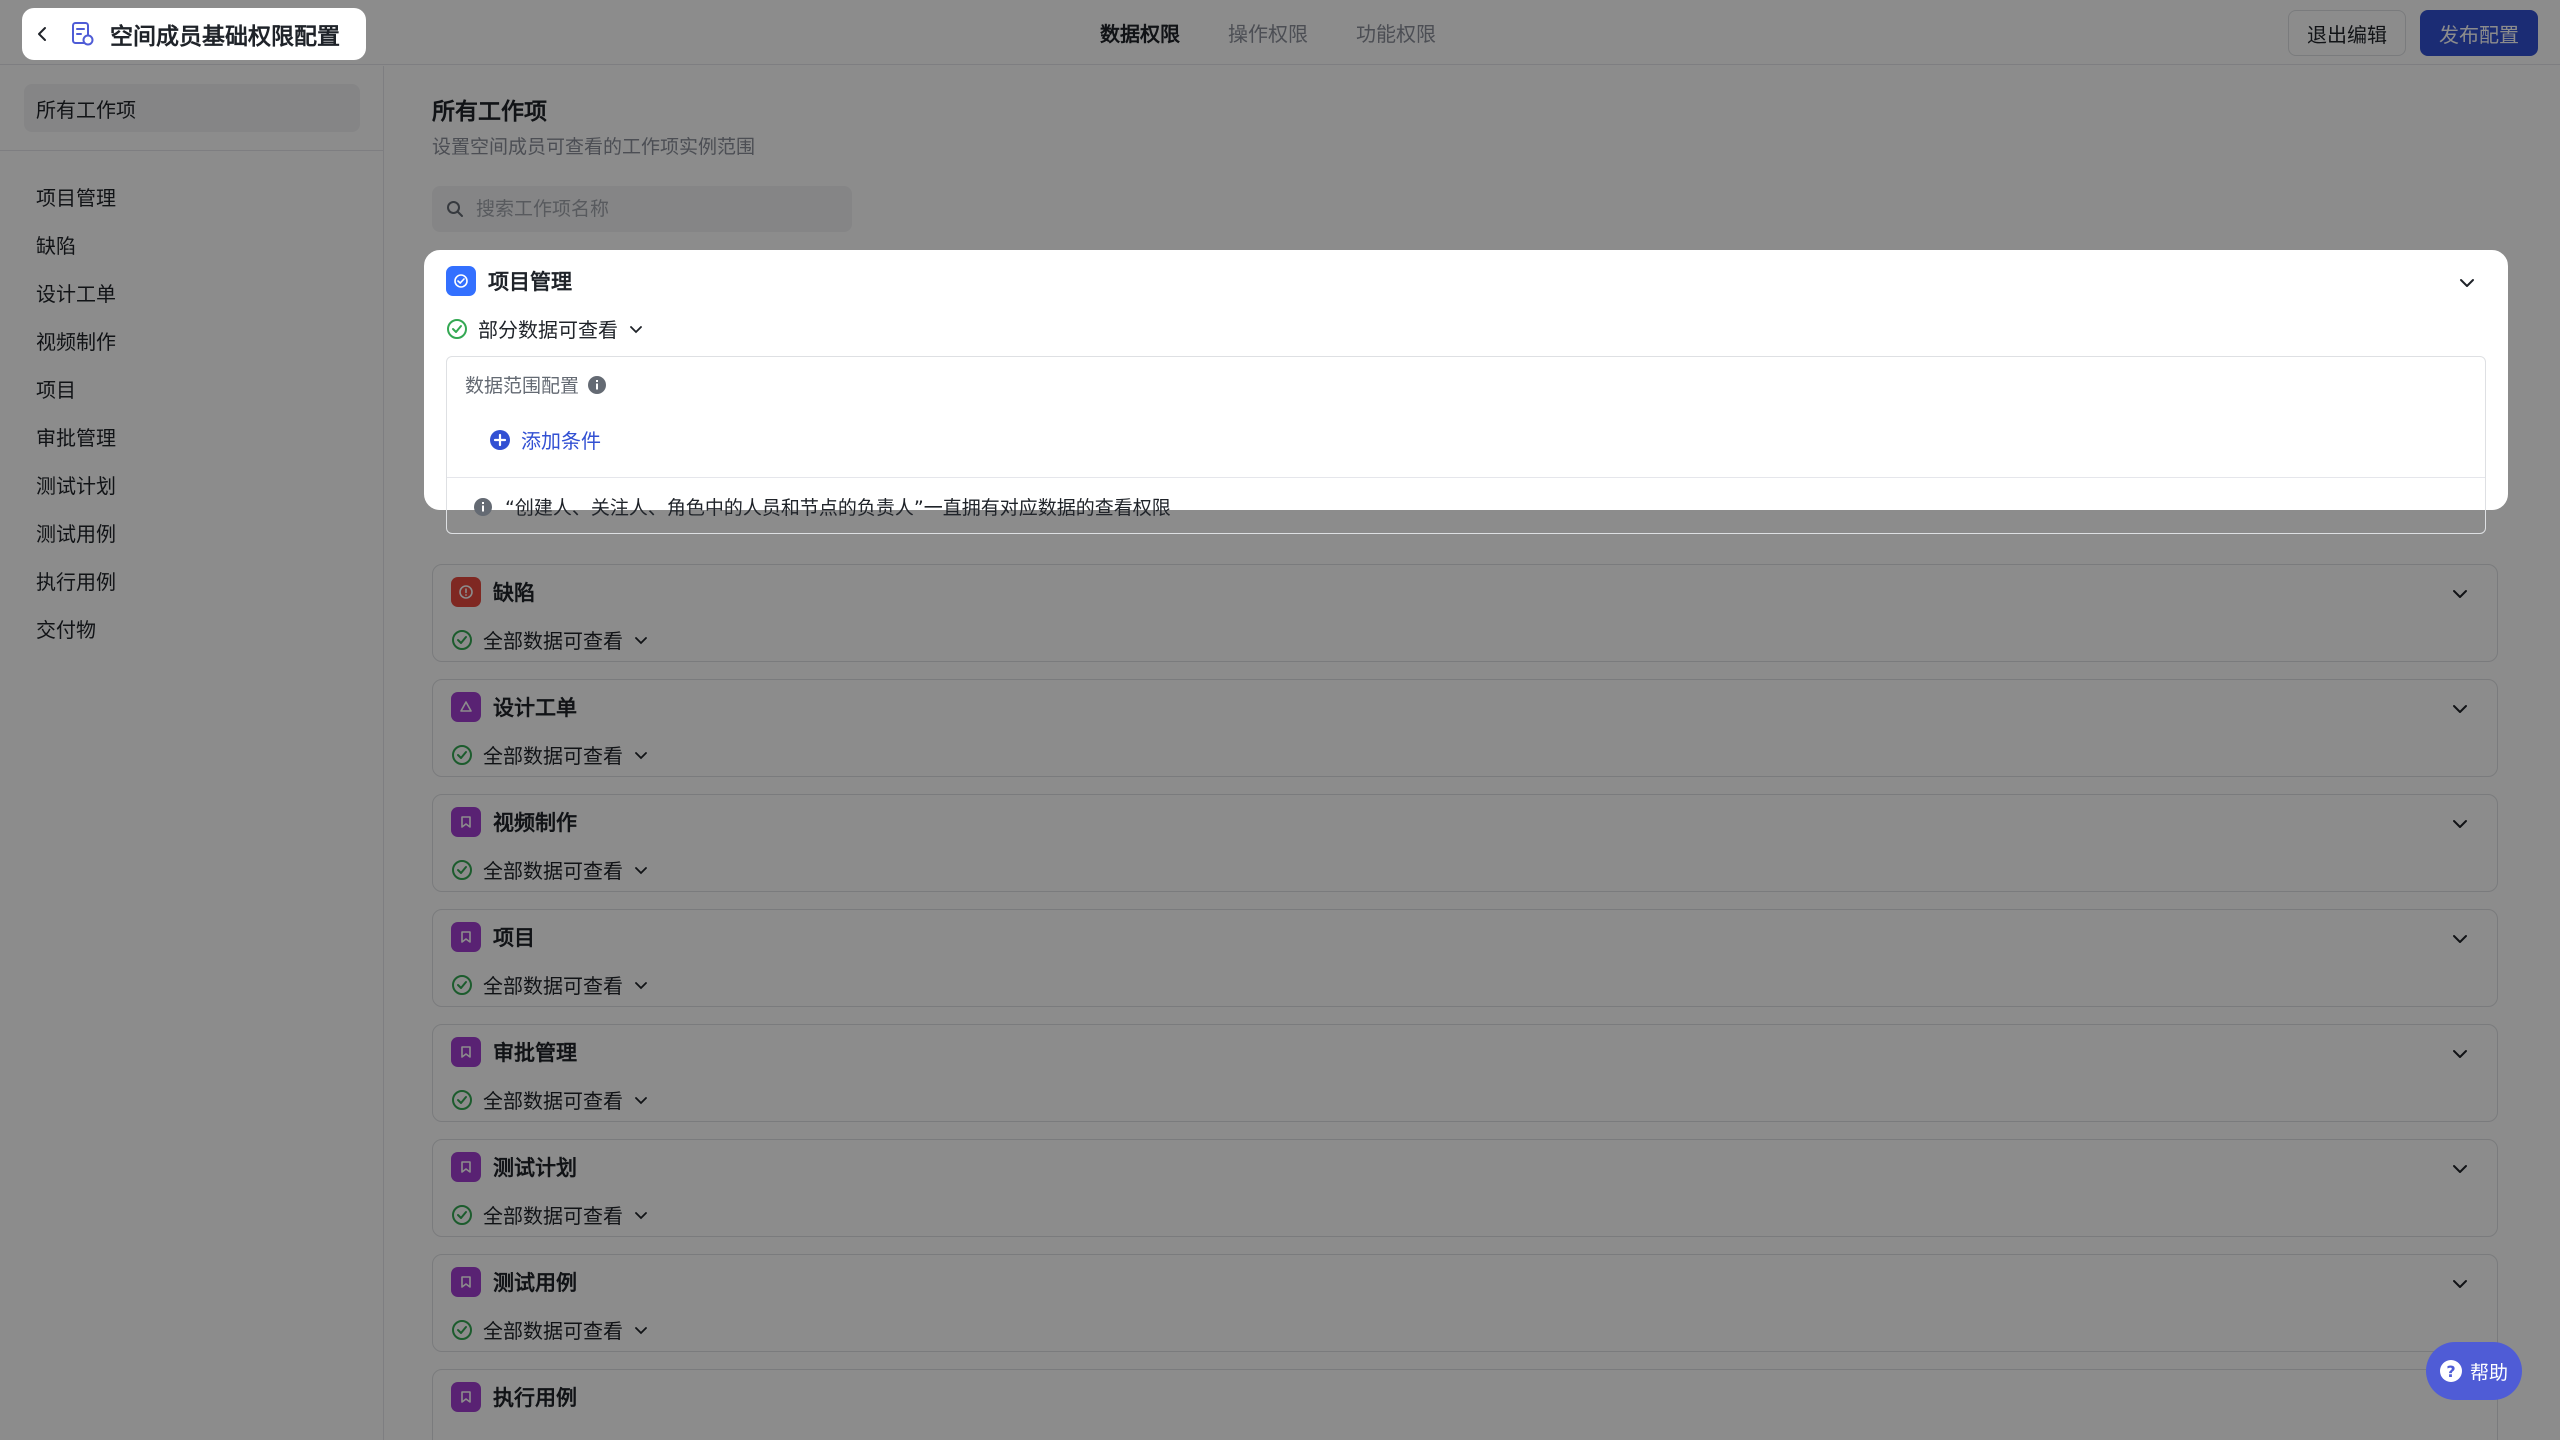 Image resolution: width=2560 pixels, height=1440 pixels. Describe the element at coordinates (2479, 33) in the screenshot. I see `publish-button: 发布配置` at that location.